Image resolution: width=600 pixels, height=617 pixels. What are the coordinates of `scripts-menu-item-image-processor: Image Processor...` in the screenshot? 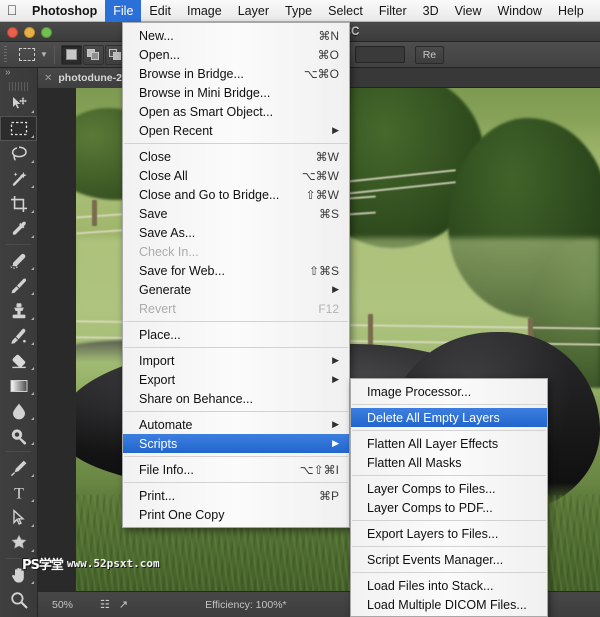 It's located at (449, 391).